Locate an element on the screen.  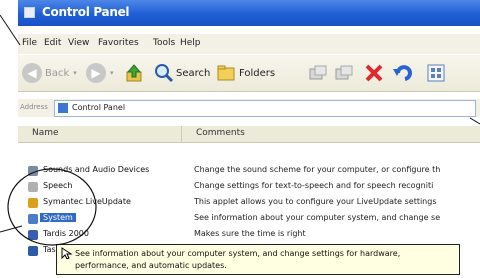
item-name: Sounds and Audio Devices is located at coordinates (96, 169).